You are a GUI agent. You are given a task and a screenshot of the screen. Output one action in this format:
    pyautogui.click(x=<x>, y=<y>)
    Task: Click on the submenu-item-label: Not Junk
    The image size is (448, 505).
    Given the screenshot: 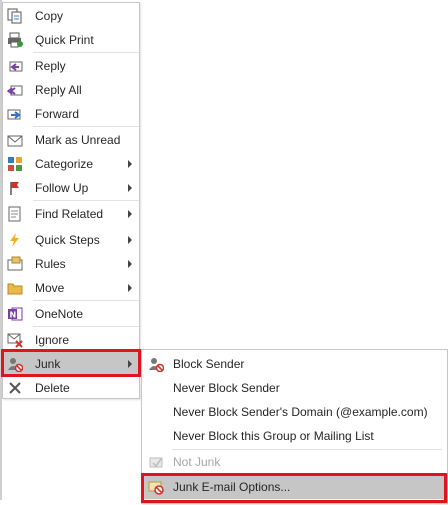 What is the action you would take?
    pyautogui.click(x=197, y=462)
    